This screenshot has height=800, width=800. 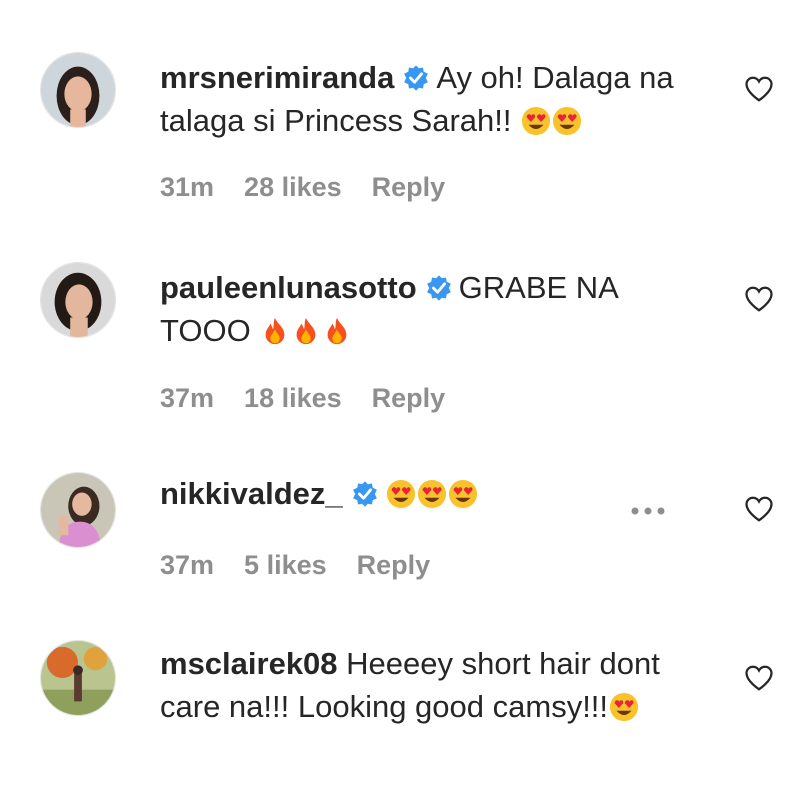 I want to click on comment-username: nikkivaldez_, so click(x=251, y=493).